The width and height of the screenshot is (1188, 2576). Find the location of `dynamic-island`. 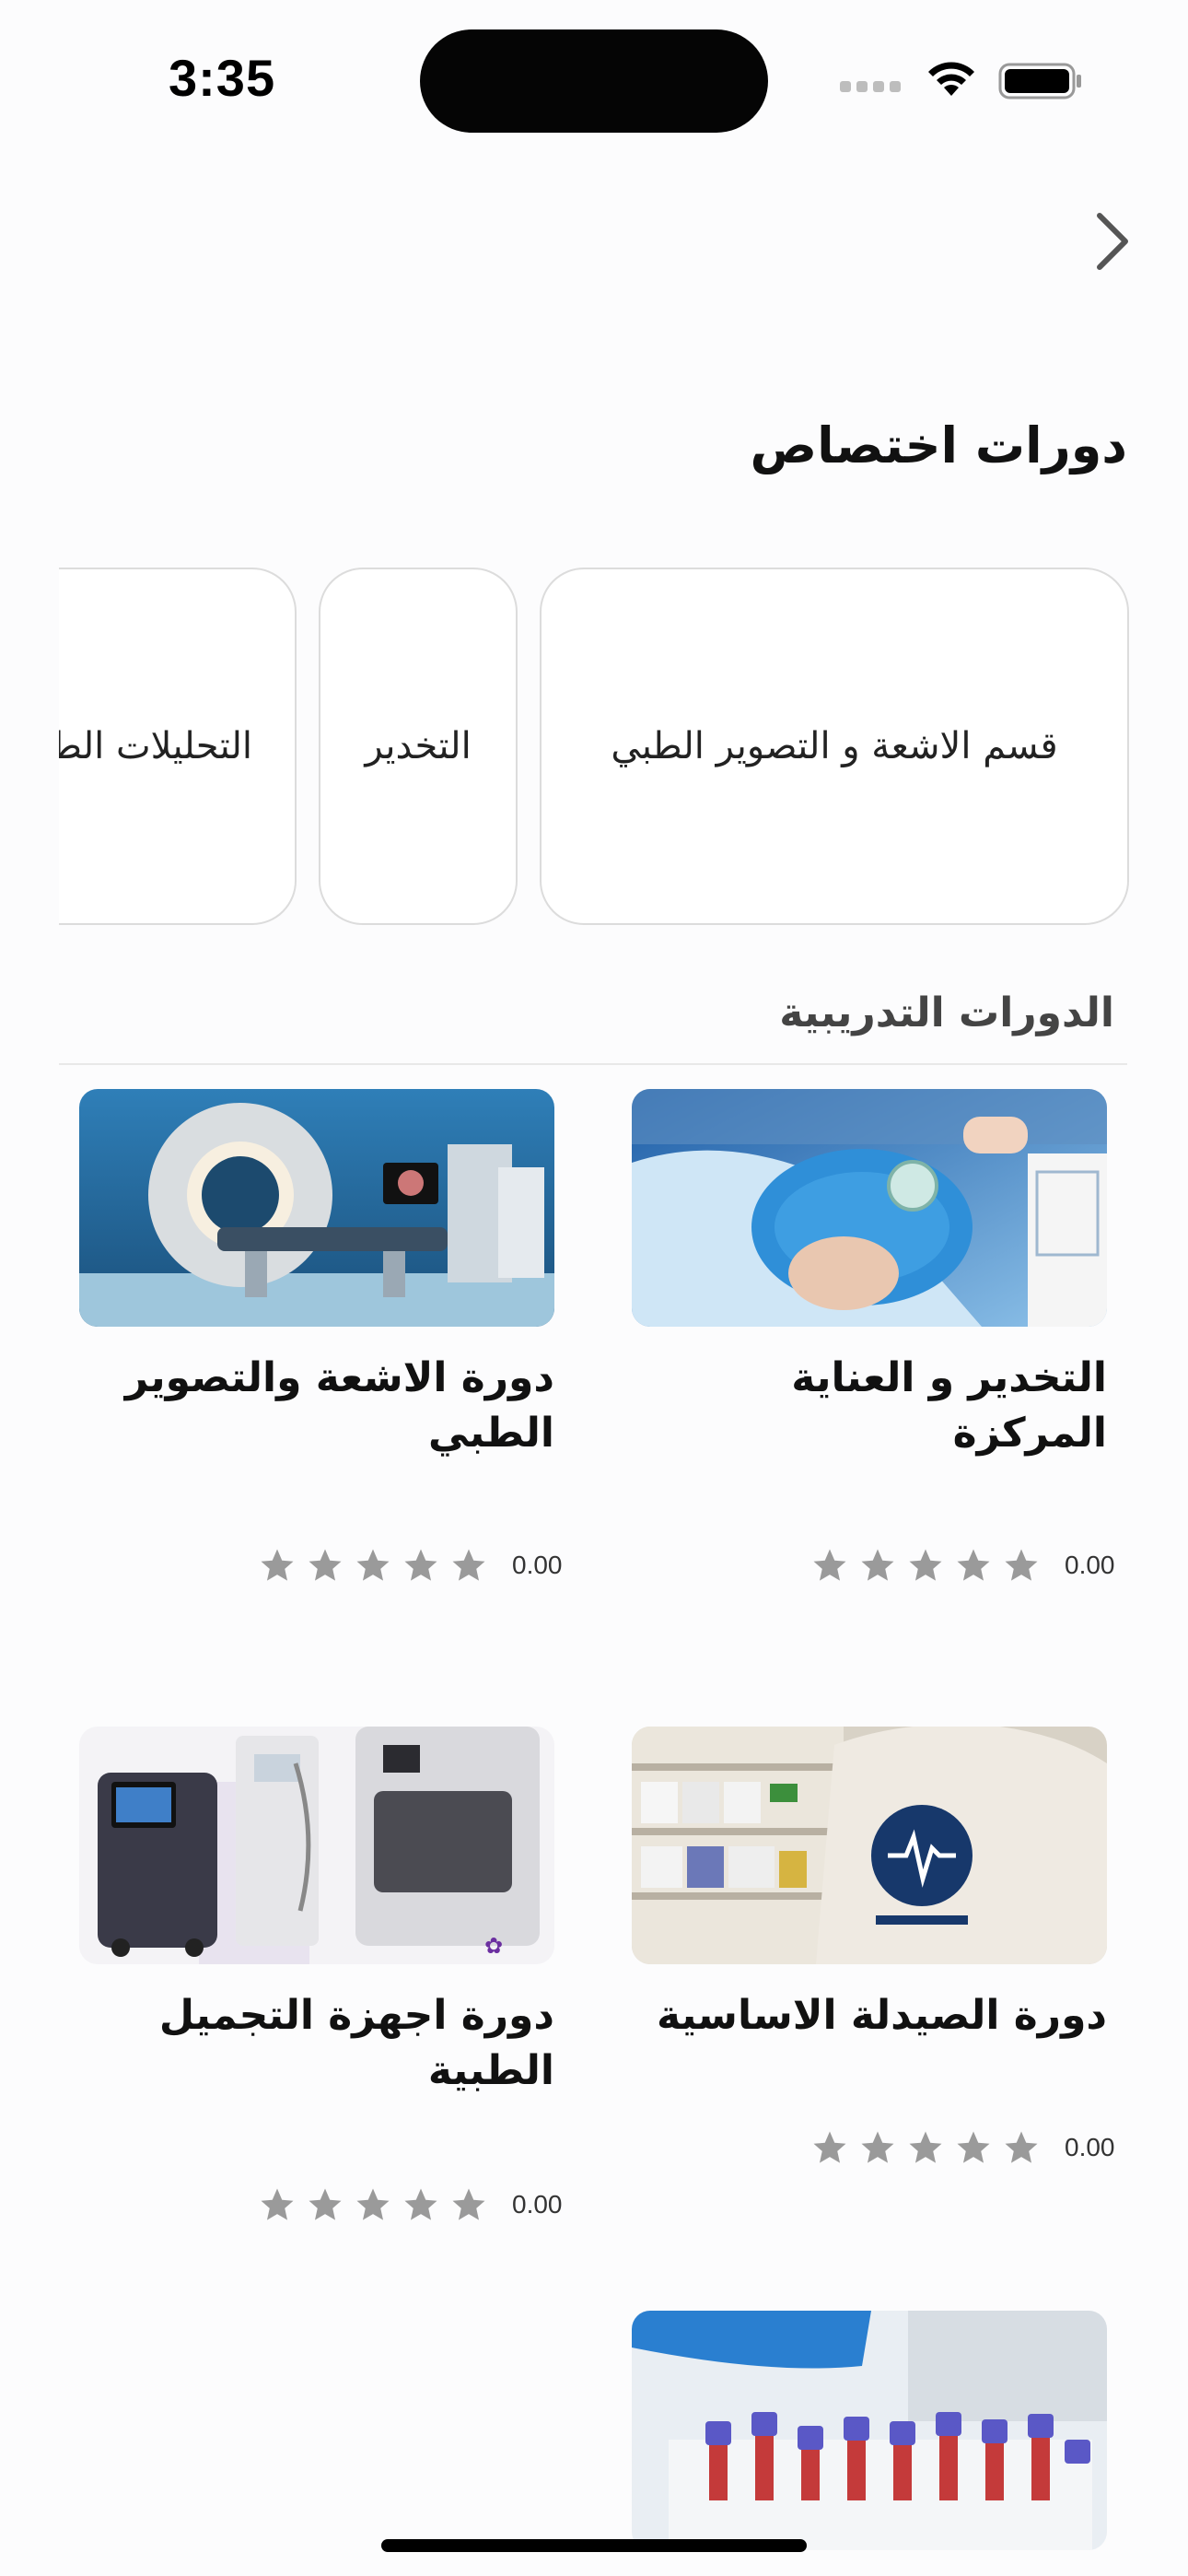

dynamic-island is located at coordinates (594, 81).